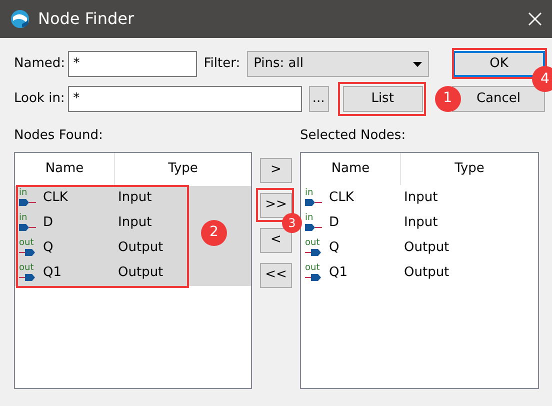 Image resolution: width=552 pixels, height=406 pixels. I want to click on dropdown-arrow-icon, so click(417, 64).